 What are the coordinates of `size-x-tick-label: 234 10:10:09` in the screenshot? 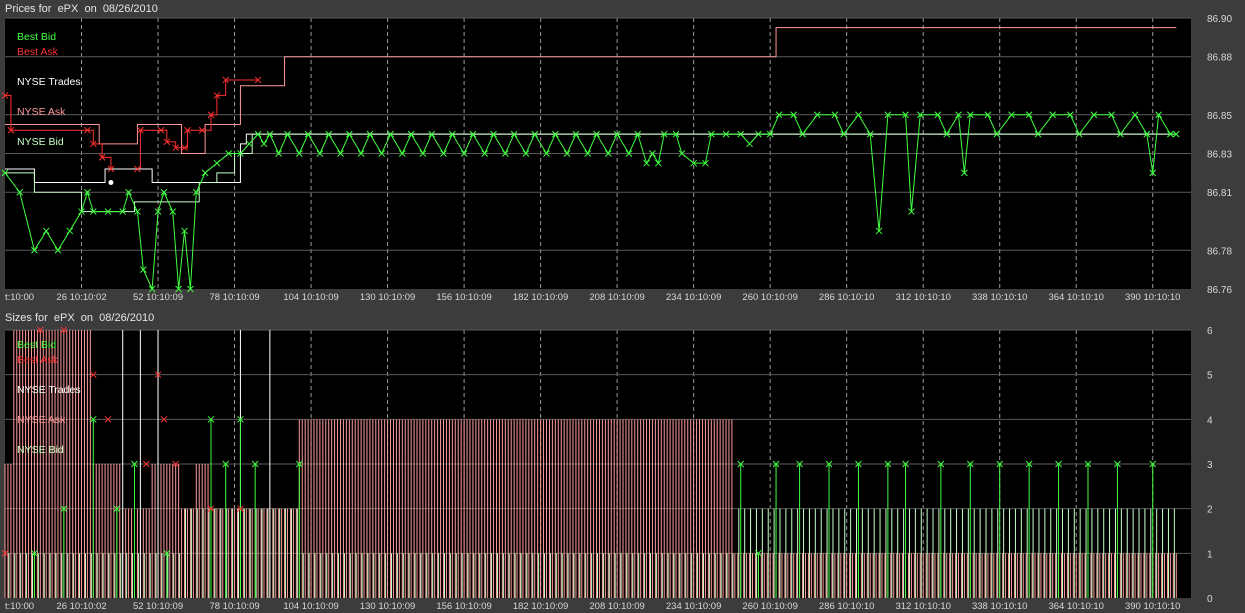 It's located at (693, 606).